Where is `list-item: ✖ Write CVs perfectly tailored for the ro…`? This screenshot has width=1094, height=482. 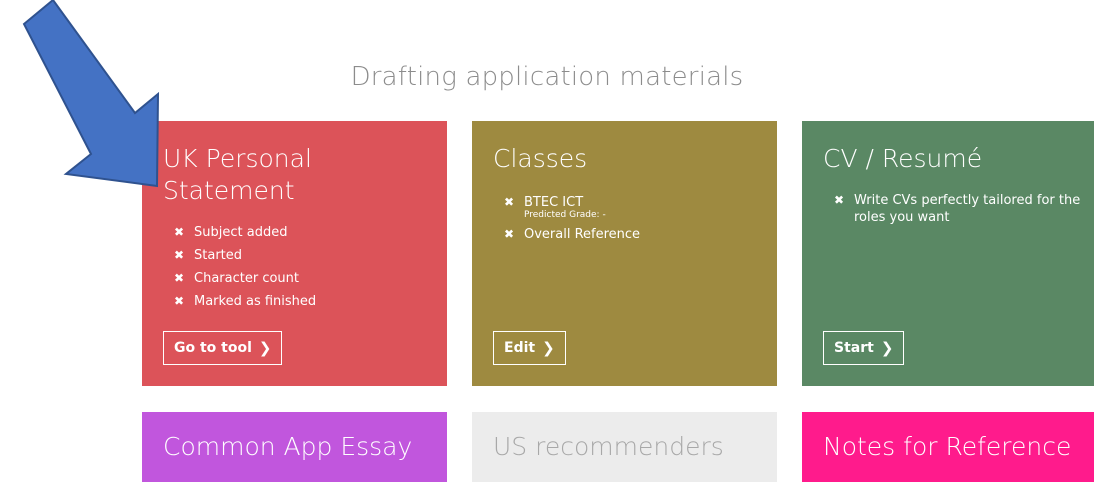
list-item: ✖ Write CVs perfectly tailored for the ro… is located at coordinates (957, 209).